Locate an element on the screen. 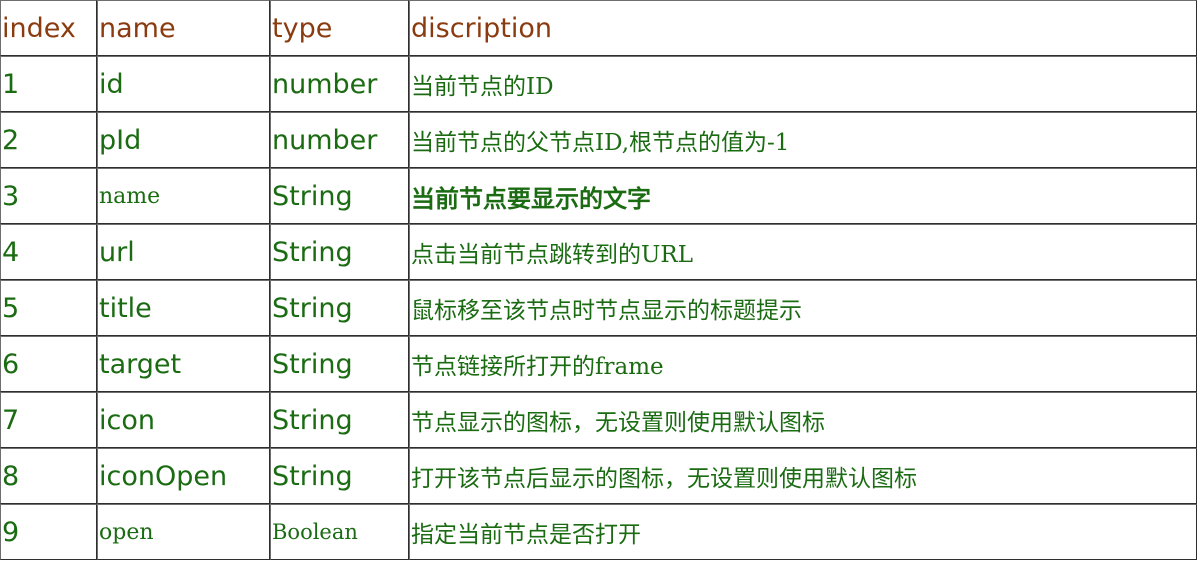 This screenshot has height=568, width=1197. cell-index: 5 is located at coordinates (48, 308).